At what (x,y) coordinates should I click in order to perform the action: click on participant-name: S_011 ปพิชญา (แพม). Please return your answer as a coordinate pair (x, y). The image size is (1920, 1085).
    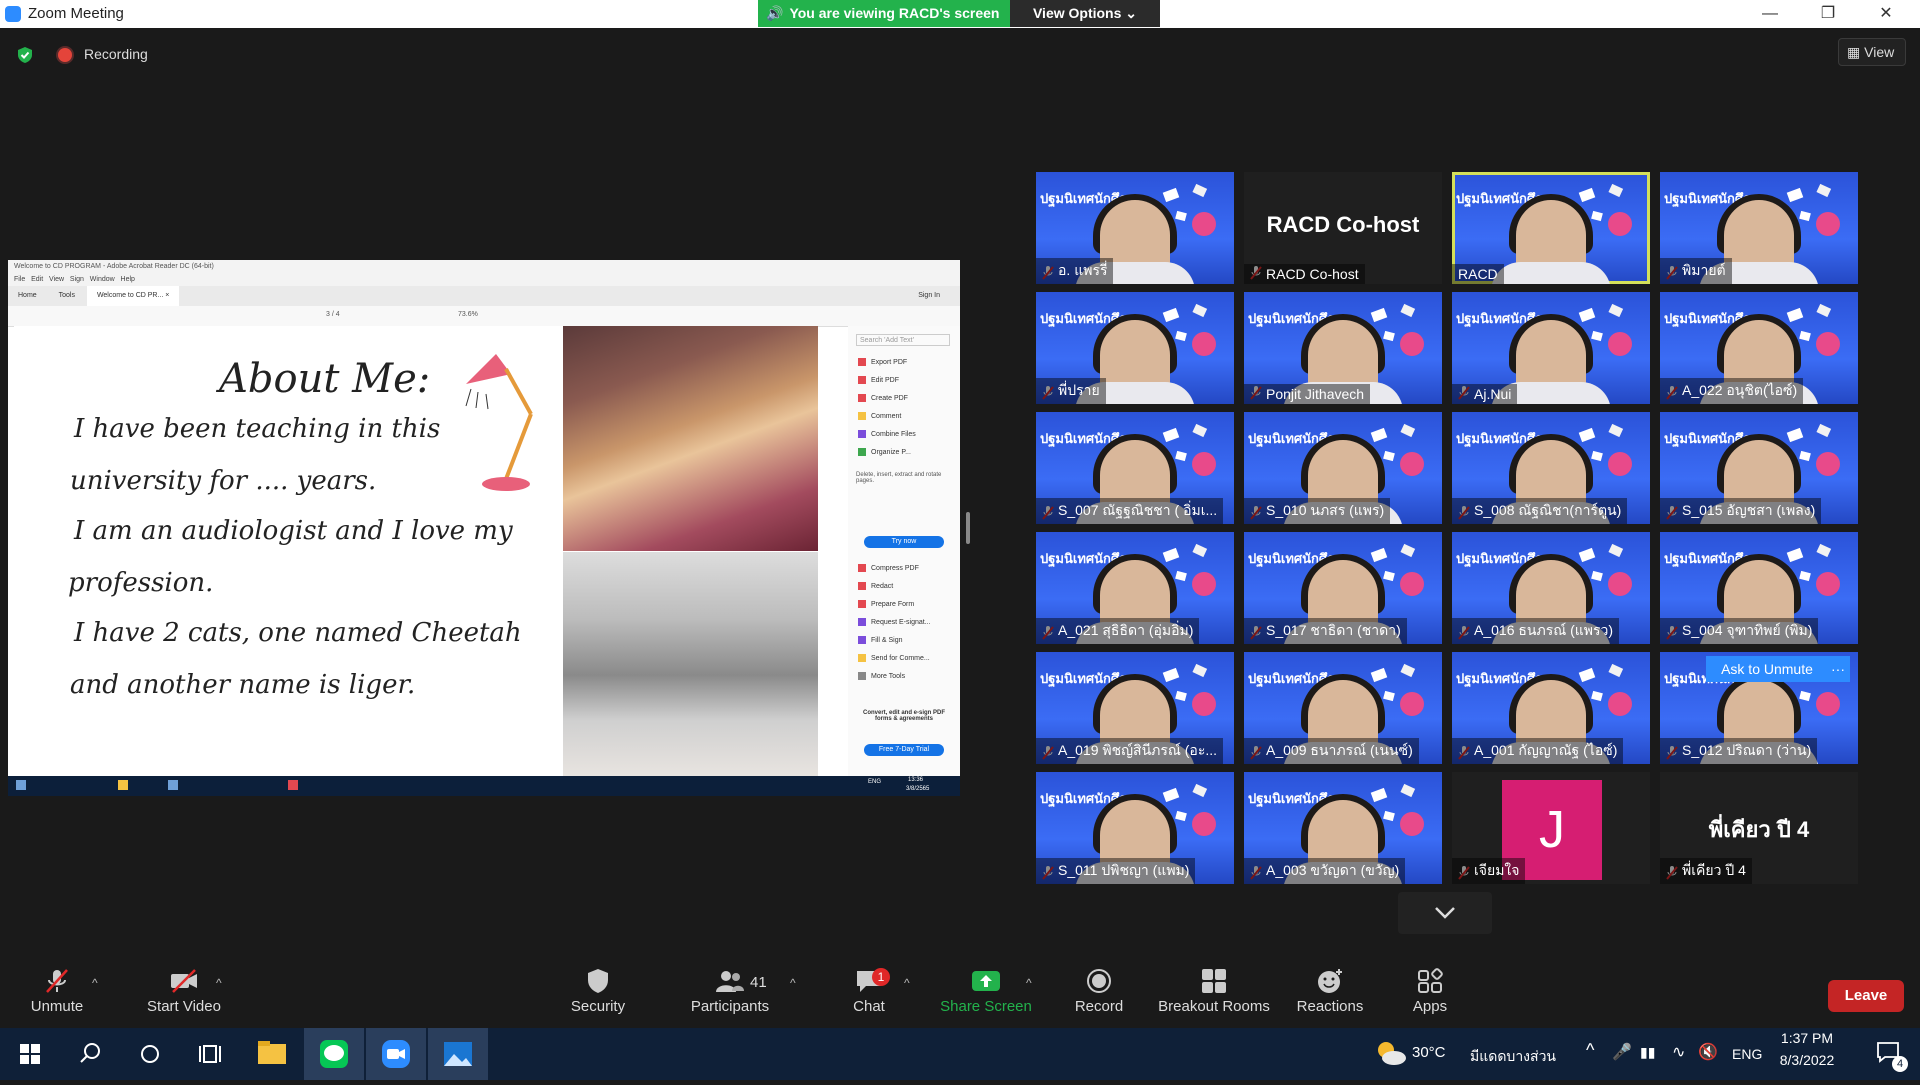
    Looking at the image, I should click on (1116, 871).